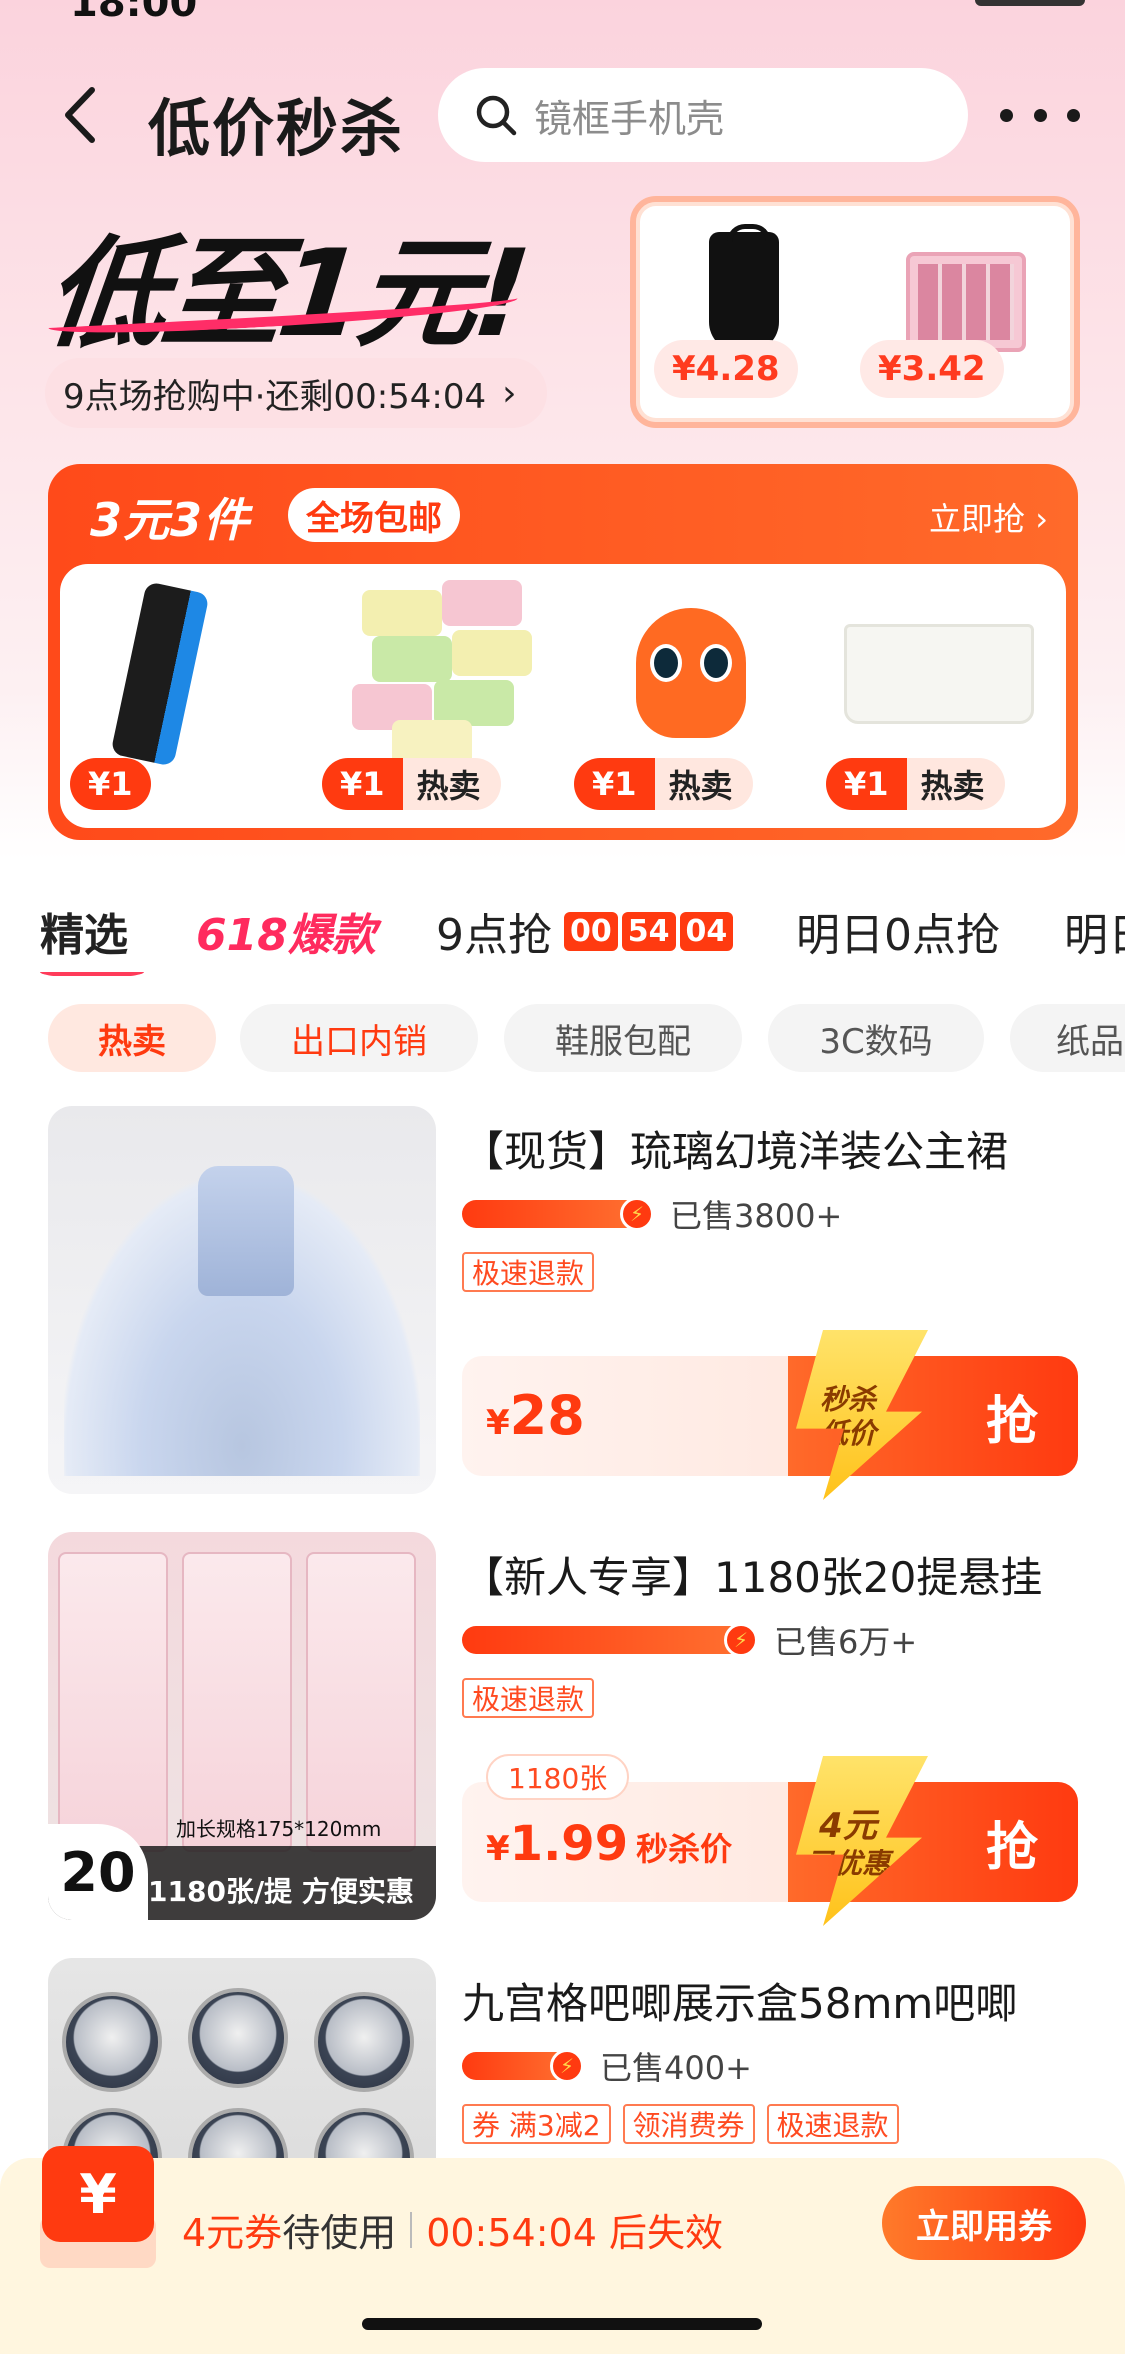 This screenshot has width=1125, height=2354. I want to click on featured-product-apron: ¥4.28, so click(744, 317).